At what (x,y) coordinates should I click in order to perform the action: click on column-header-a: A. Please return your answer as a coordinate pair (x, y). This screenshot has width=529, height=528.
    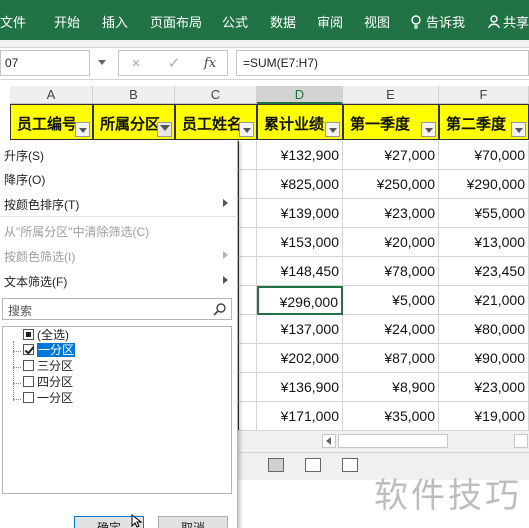
    Looking at the image, I should click on (51, 95).